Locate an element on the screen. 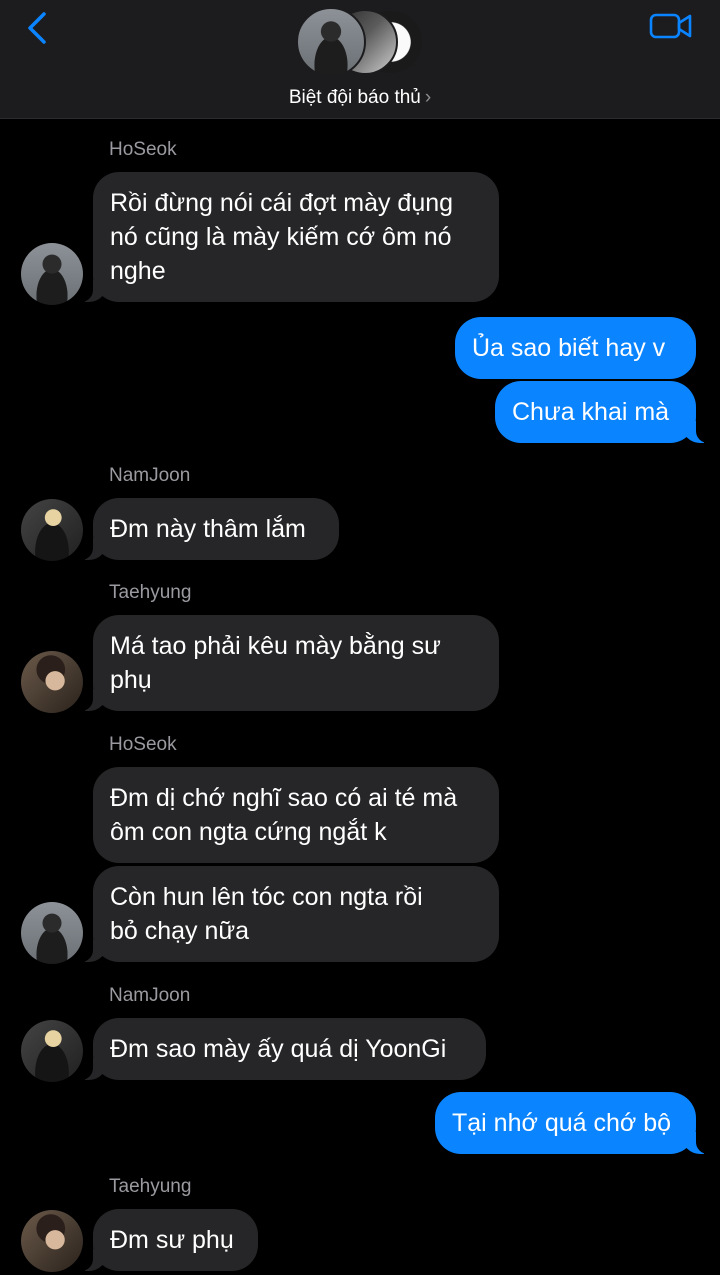 This screenshot has height=1275, width=720. chevron-right-icon: › is located at coordinates (428, 97).